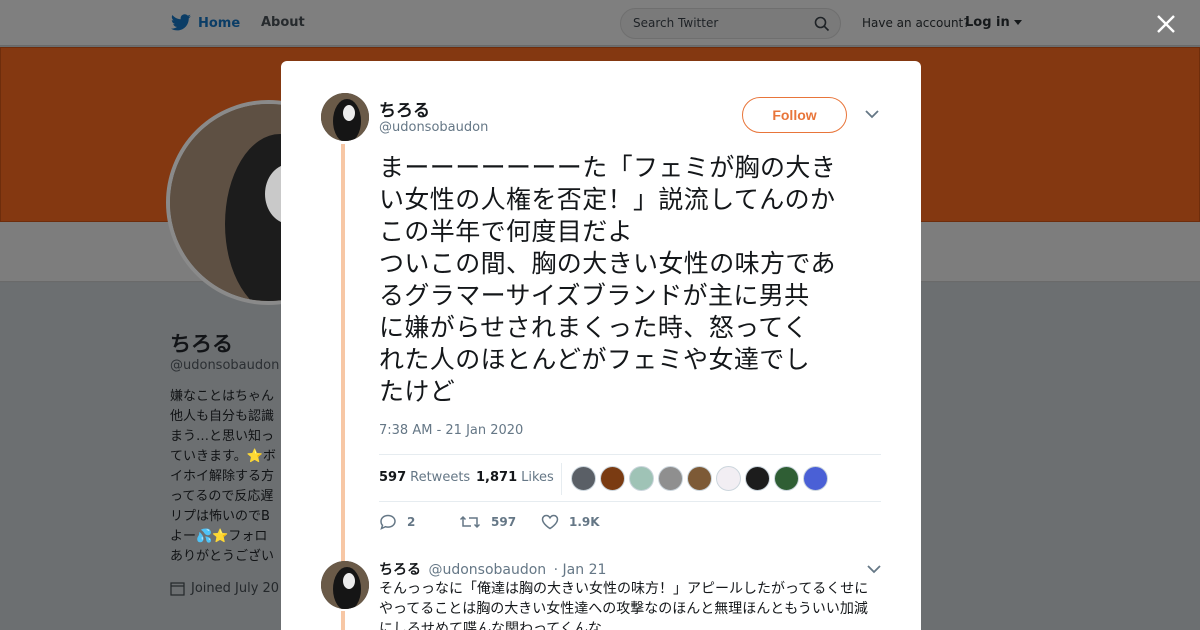 Image resolution: width=1200 pixels, height=630 pixels. What do you see at coordinates (487, 570) in the screenshot?
I see `reply-author-handle: @udonsobaudon` at bounding box center [487, 570].